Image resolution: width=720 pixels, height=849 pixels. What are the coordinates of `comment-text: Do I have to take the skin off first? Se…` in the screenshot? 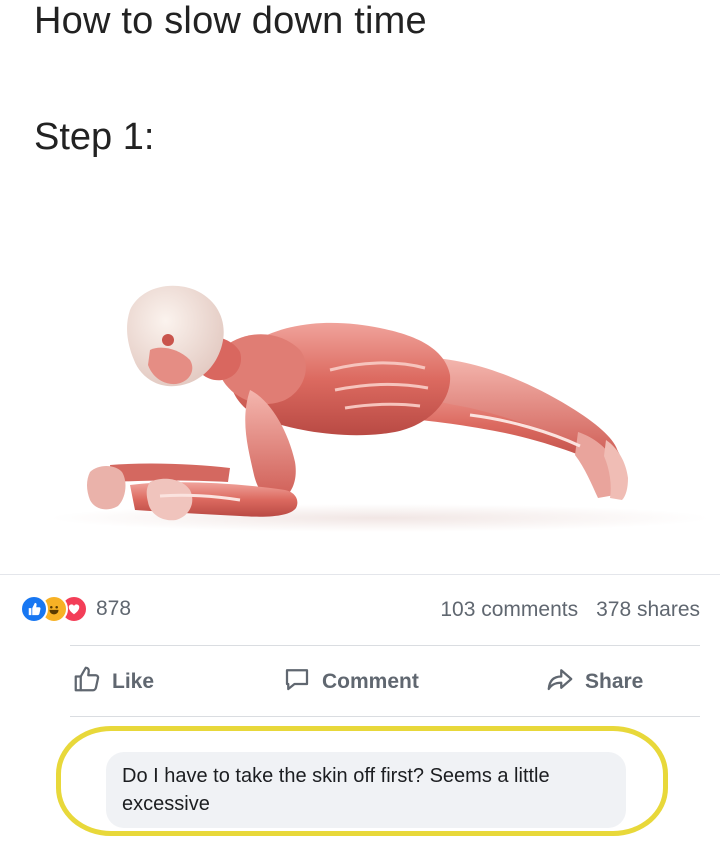 It's located at (336, 790).